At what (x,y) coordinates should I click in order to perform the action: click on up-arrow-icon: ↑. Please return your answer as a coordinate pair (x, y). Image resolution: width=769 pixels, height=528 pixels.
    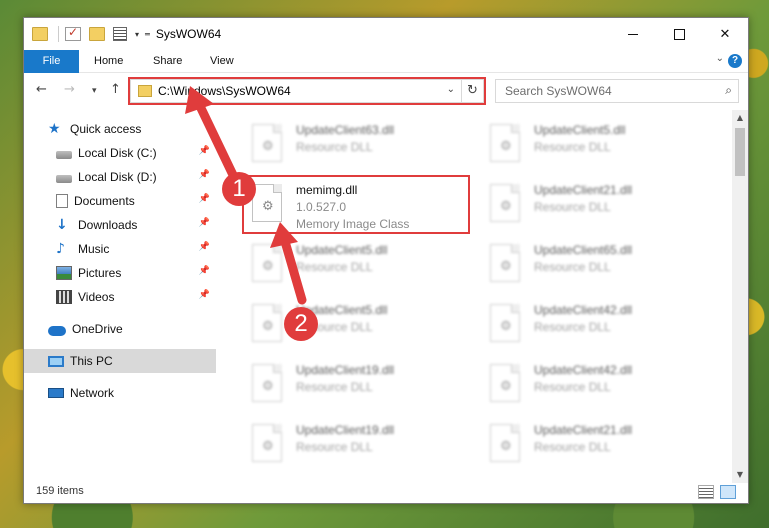
    Looking at the image, I should click on (115, 89).